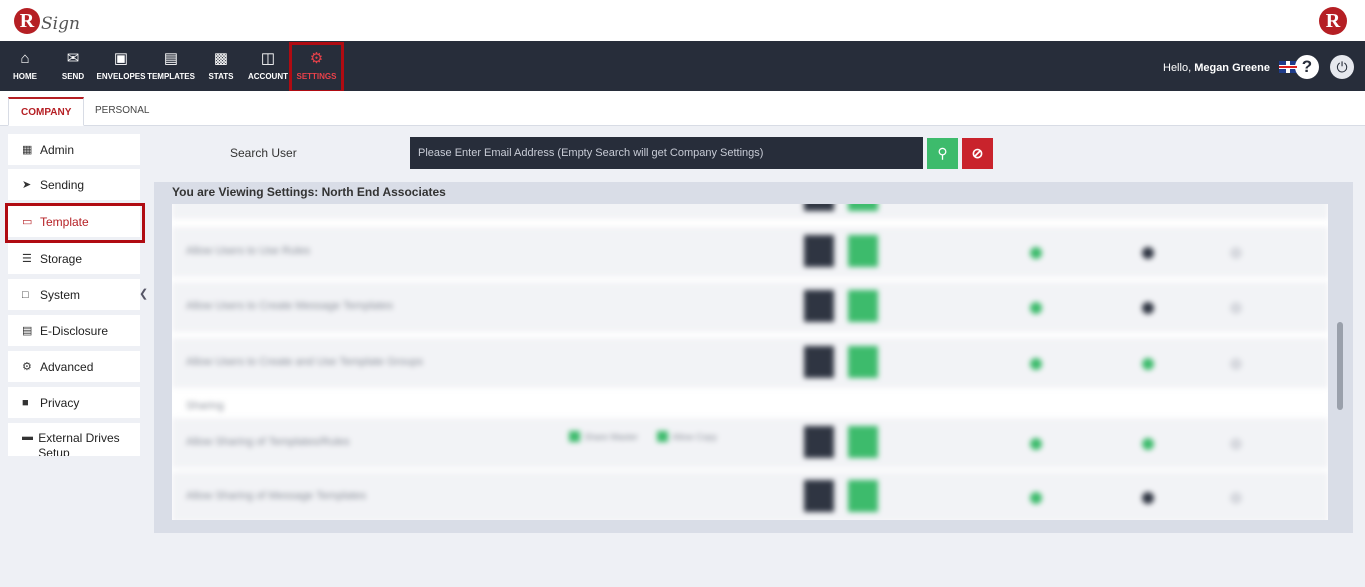 The height and width of the screenshot is (587, 1365). Describe the element at coordinates (750, 307) in the screenshot. I see `table-row: Allow Users to Create Message Templates` at that location.